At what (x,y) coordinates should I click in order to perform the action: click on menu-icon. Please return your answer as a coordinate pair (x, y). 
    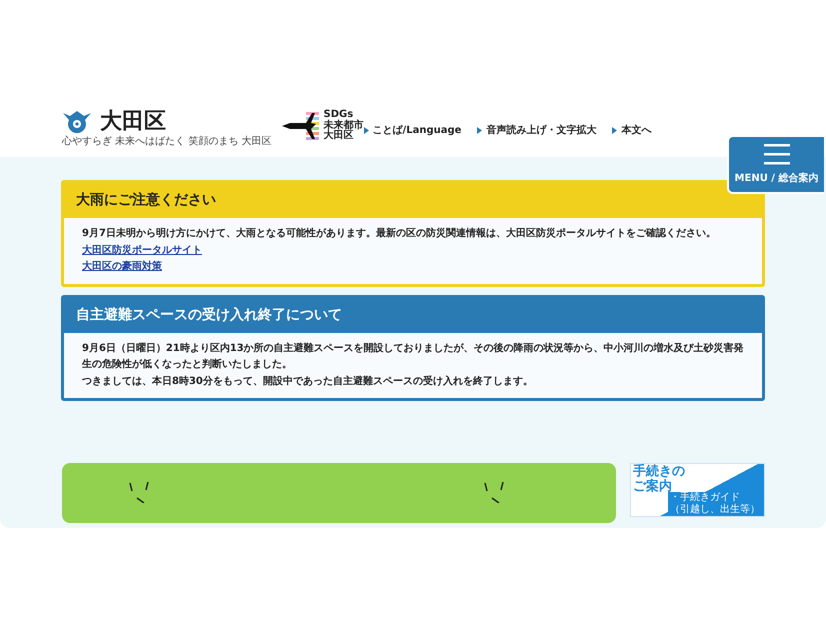
    Looking at the image, I should click on (777, 154).